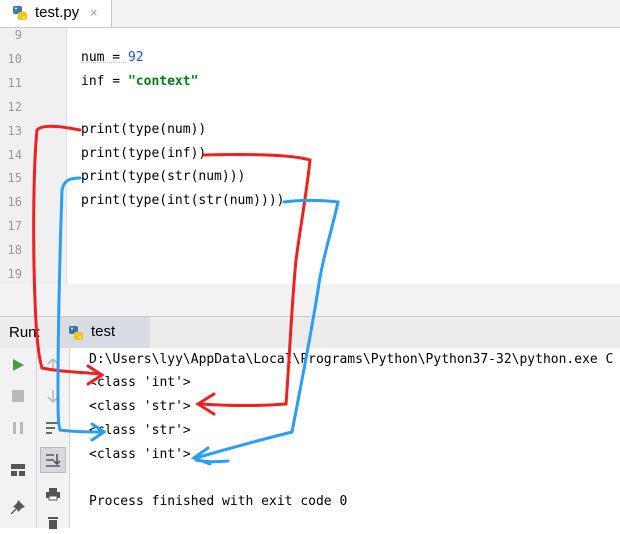 The image size is (620, 534). I want to click on code-line: 16 print(type(int(str(num)))), so click(310, 201).